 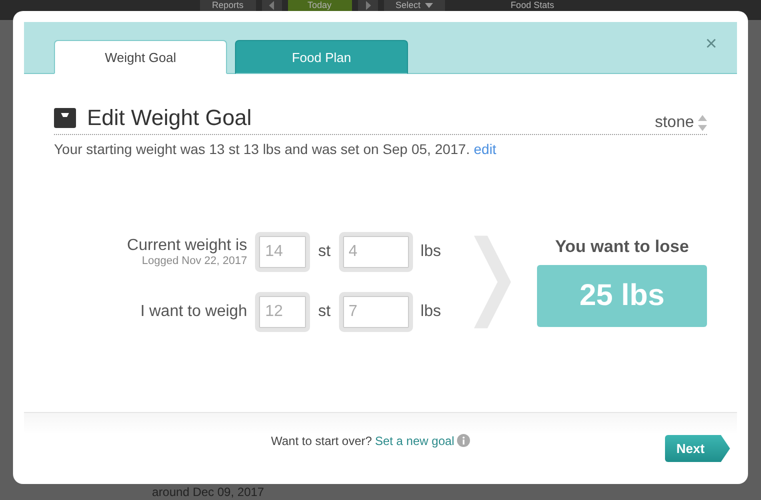 What do you see at coordinates (622, 296) in the screenshot?
I see `result-value: 25 lbs` at bounding box center [622, 296].